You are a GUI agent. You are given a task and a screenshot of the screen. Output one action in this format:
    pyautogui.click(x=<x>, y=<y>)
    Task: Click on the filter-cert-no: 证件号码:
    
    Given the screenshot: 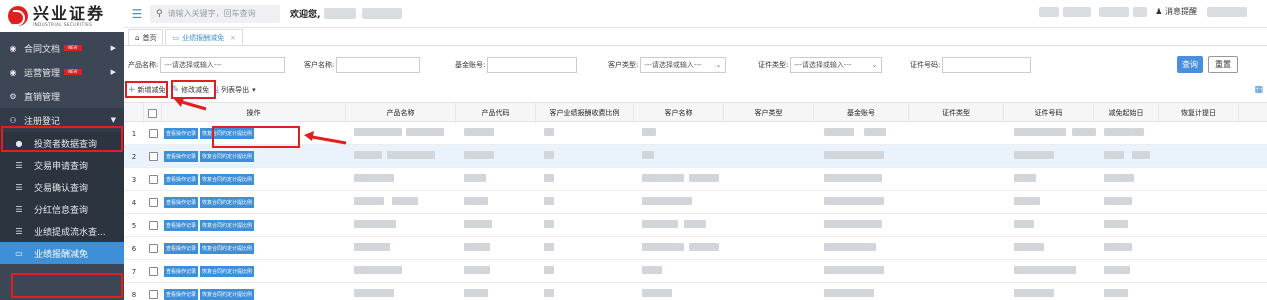 What is the action you would take?
    pyautogui.click(x=971, y=65)
    